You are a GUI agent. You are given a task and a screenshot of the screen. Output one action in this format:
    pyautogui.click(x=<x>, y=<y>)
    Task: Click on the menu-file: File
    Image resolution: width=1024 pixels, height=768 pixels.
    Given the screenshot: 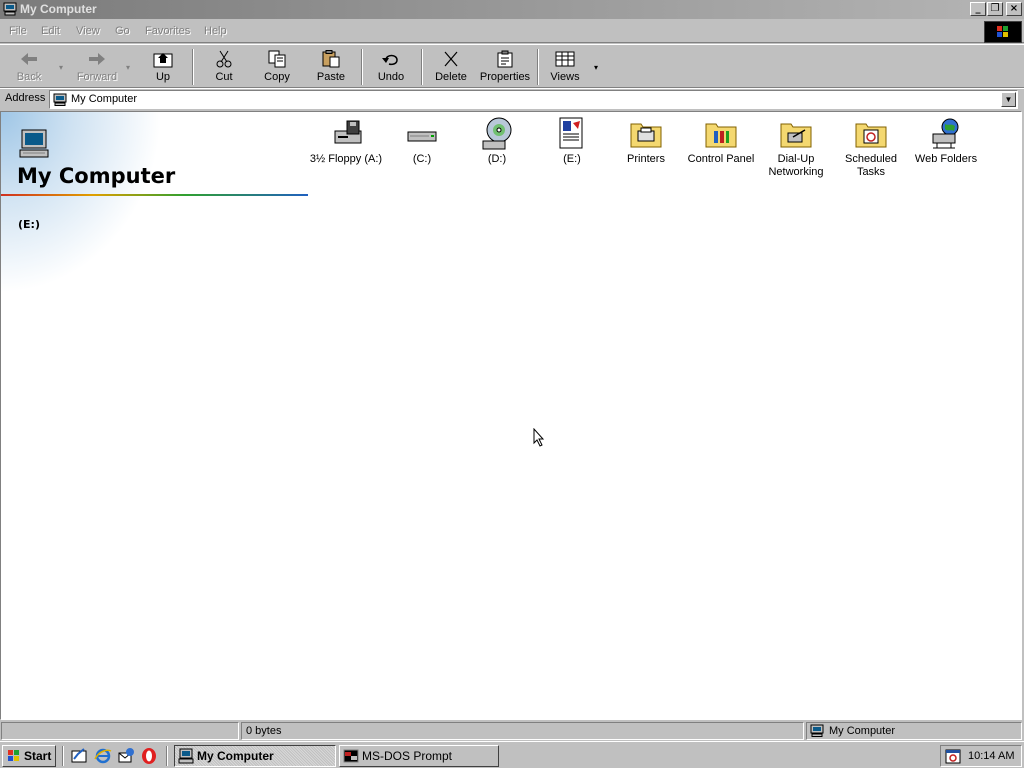 What is the action you would take?
    pyautogui.click(x=18, y=31)
    